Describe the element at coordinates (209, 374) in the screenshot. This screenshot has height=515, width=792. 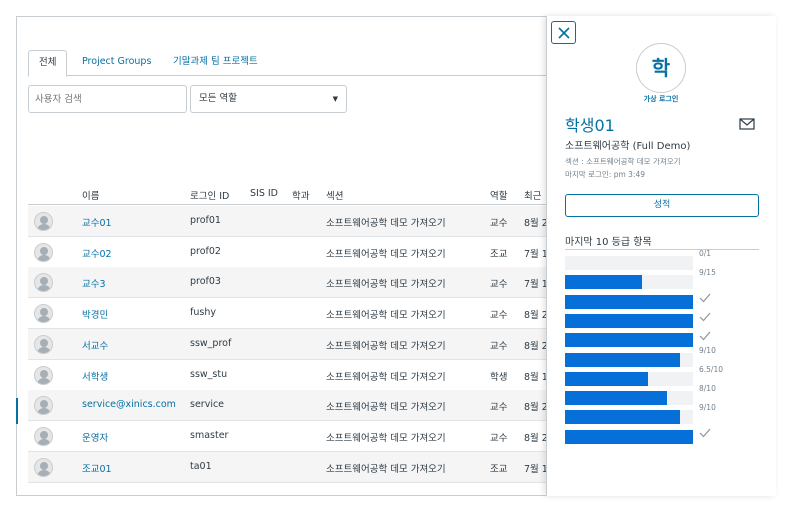
I see `login-id: ssw_stu` at that location.